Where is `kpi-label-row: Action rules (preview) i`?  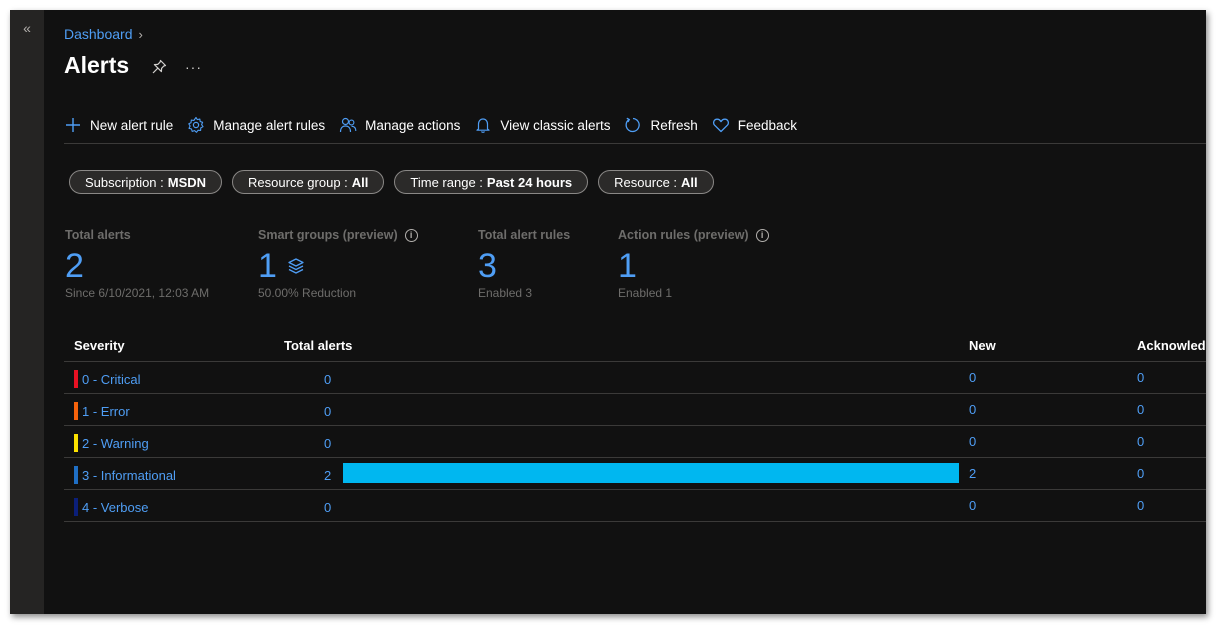
kpi-label-row: Action rules (preview) i is located at coordinates (693, 235).